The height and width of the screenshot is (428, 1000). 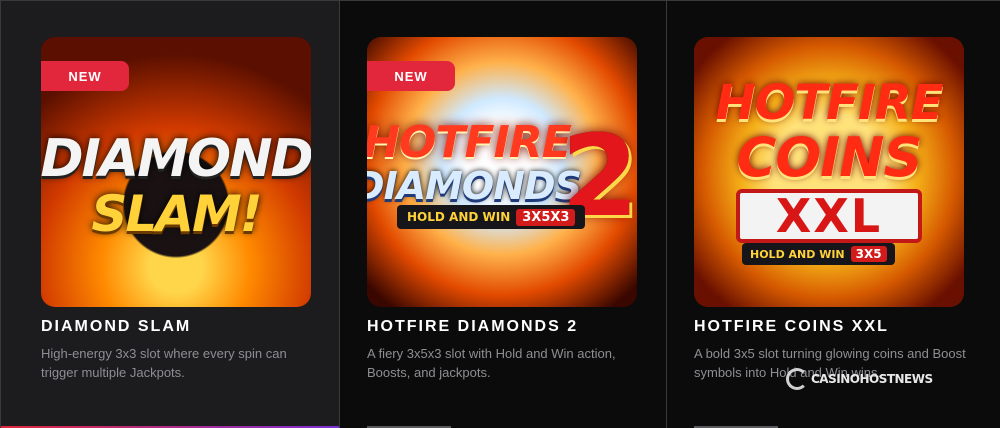 What do you see at coordinates (176, 214) in the screenshot?
I see `logo-line-2: SLAM!` at bounding box center [176, 214].